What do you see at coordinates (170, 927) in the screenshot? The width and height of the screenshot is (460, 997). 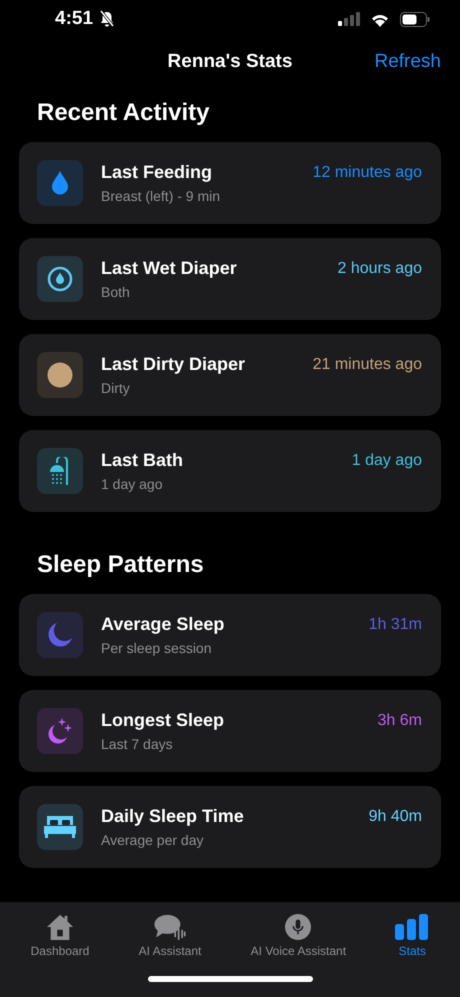 I see `chat-waveform-icon` at bounding box center [170, 927].